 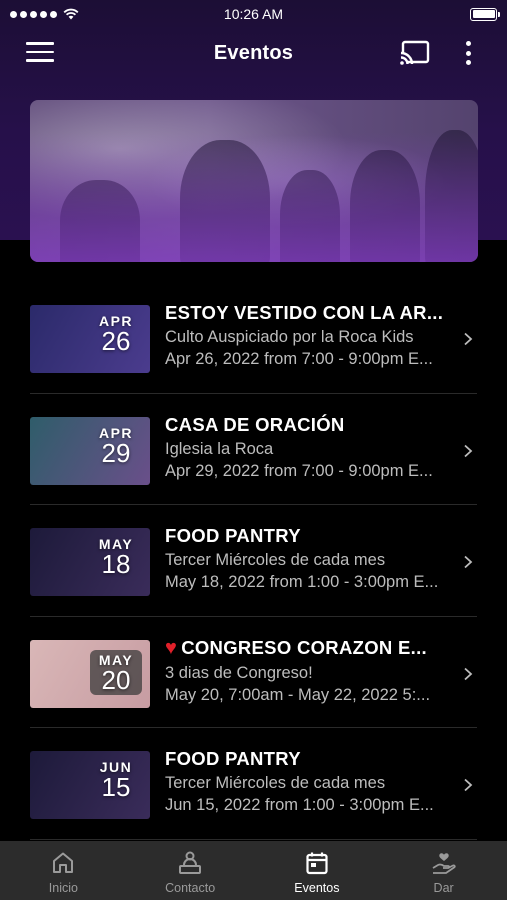 I want to click on calendar-icon, so click(x=317, y=863).